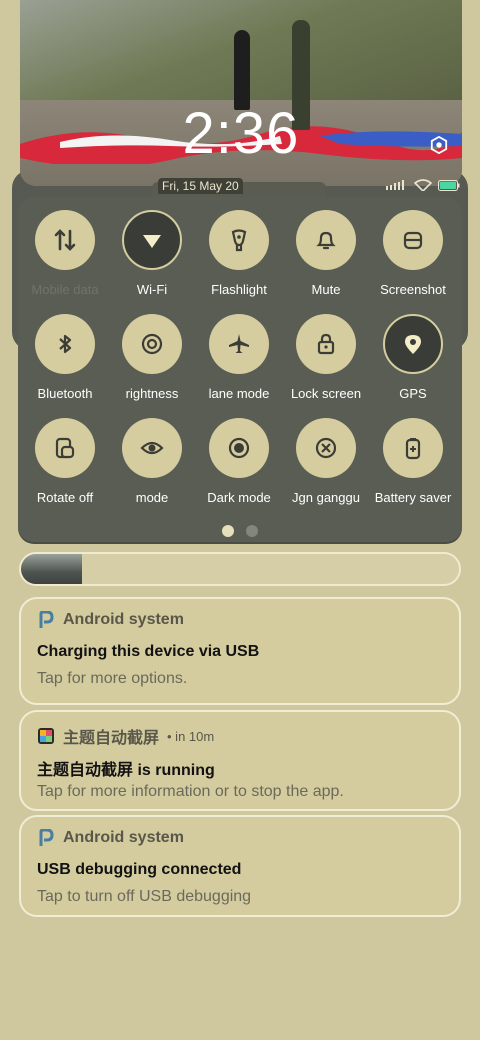 Image resolution: width=480 pixels, height=1040 pixels. What do you see at coordinates (413, 289) in the screenshot?
I see `quick-tile-label: Screenshot` at bounding box center [413, 289].